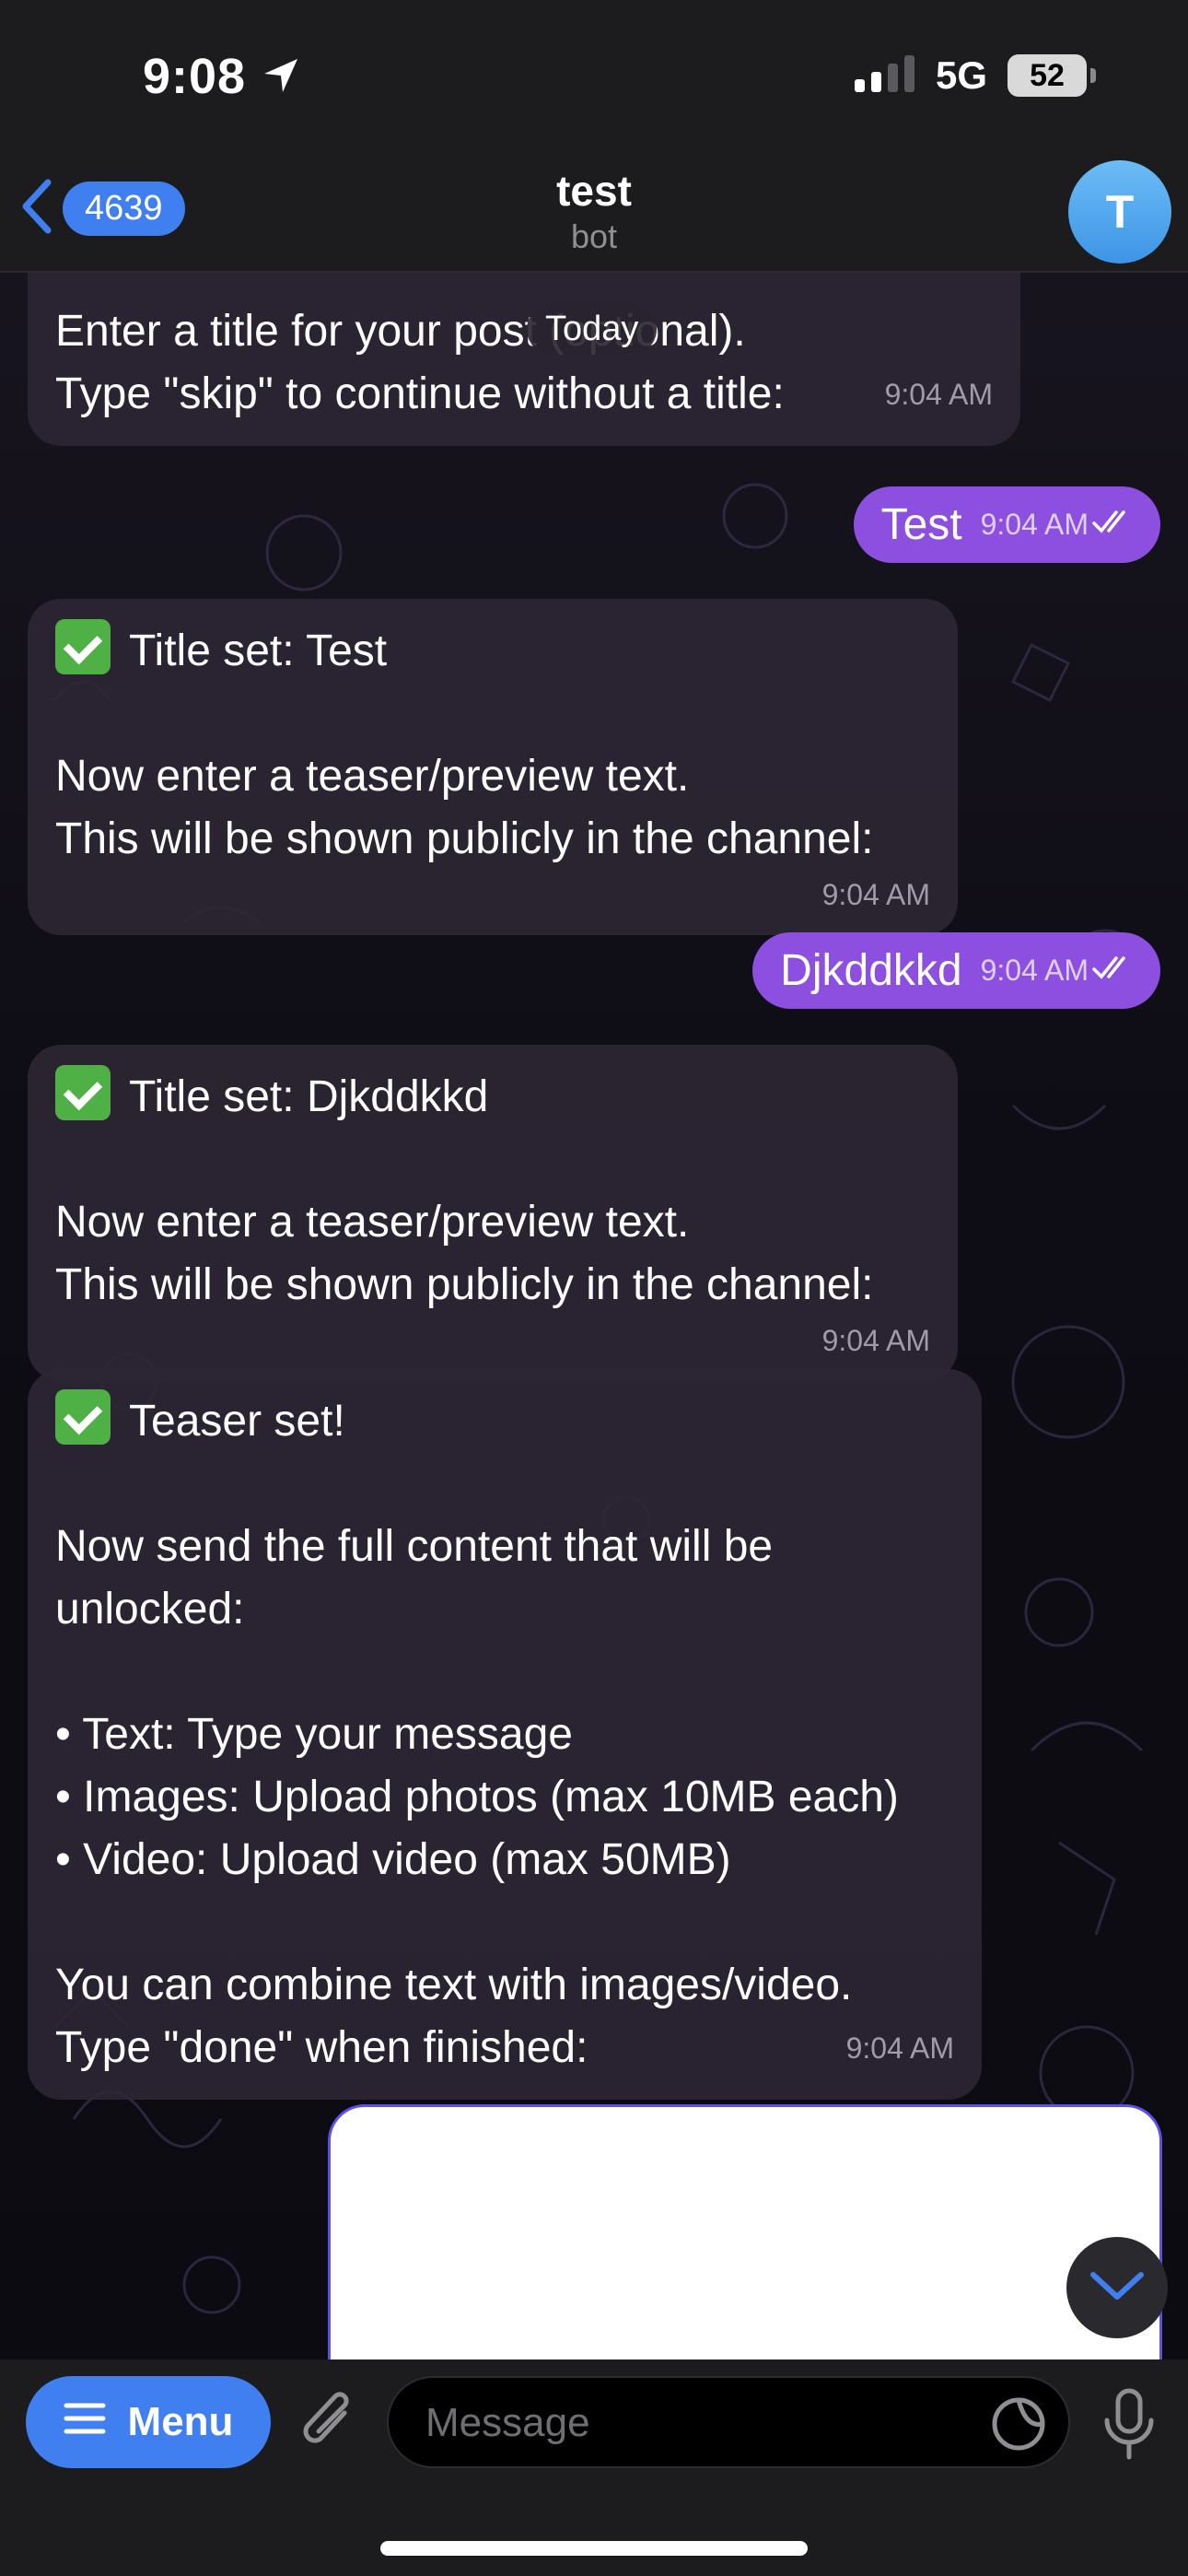  What do you see at coordinates (150, 1609) in the screenshot?
I see `message-line: unlocked:` at bounding box center [150, 1609].